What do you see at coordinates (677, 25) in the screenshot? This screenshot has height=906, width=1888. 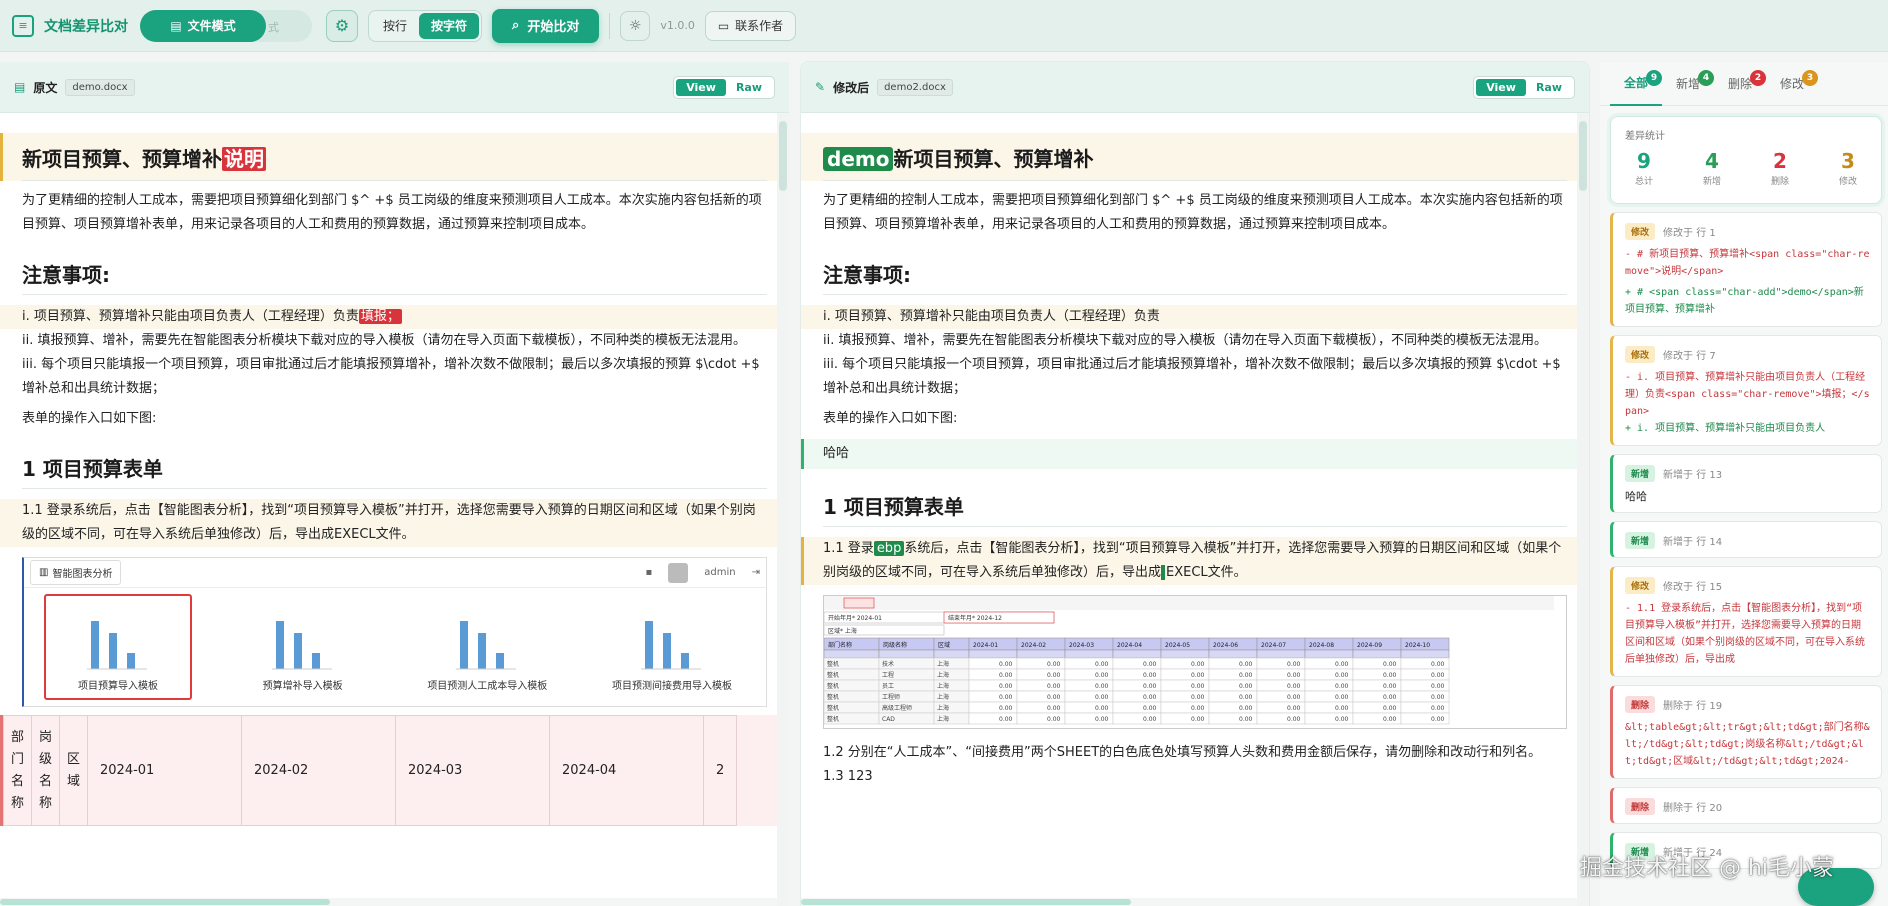 I see `version-label: v1.0.0` at bounding box center [677, 25].